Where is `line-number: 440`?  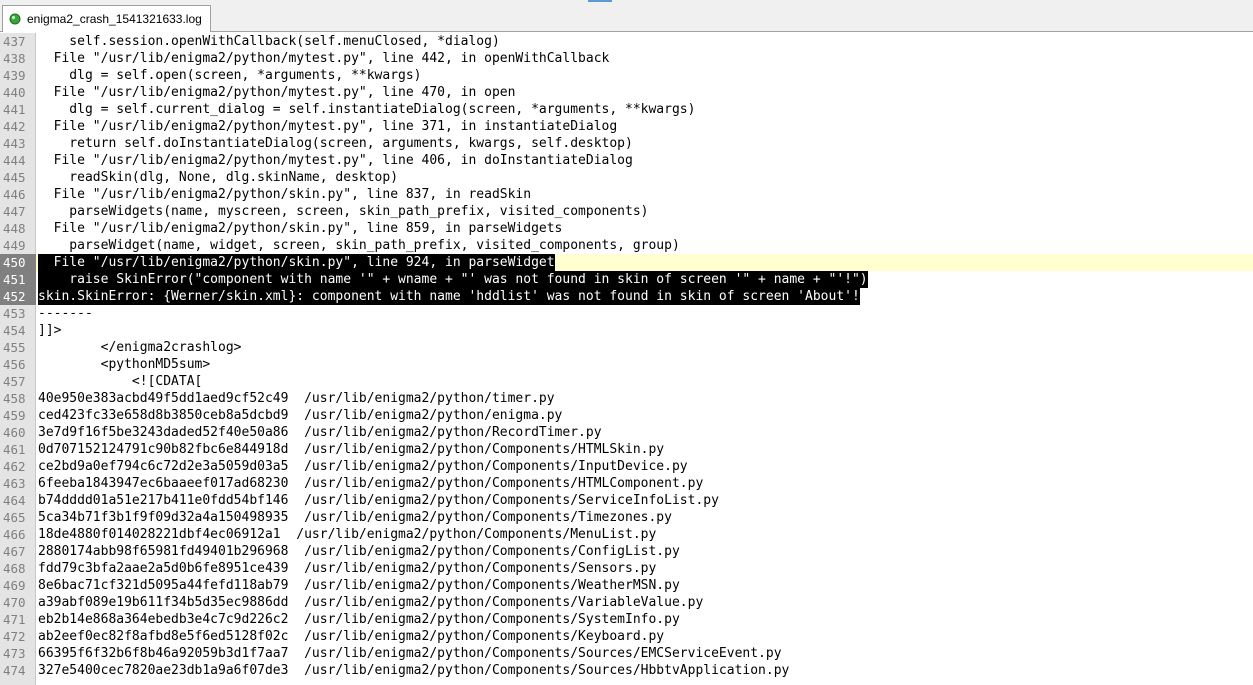 line-number: 440 is located at coordinates (14, 92).